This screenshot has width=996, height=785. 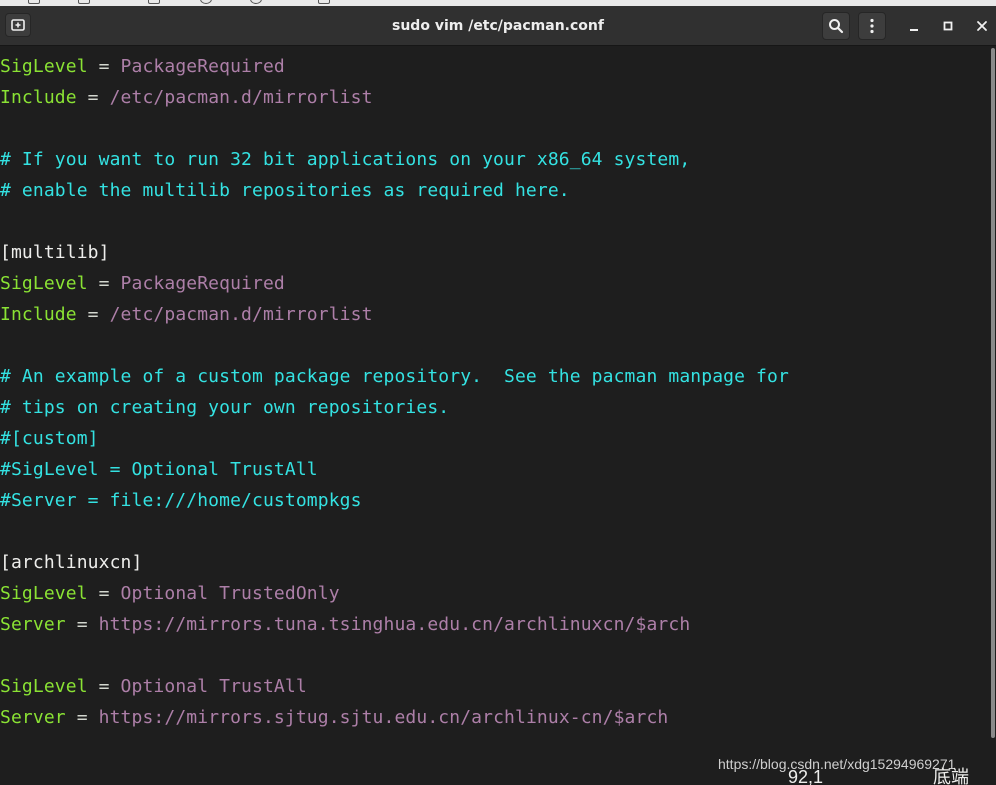 I want to click on maximize-button, so click(x=948, y=26).